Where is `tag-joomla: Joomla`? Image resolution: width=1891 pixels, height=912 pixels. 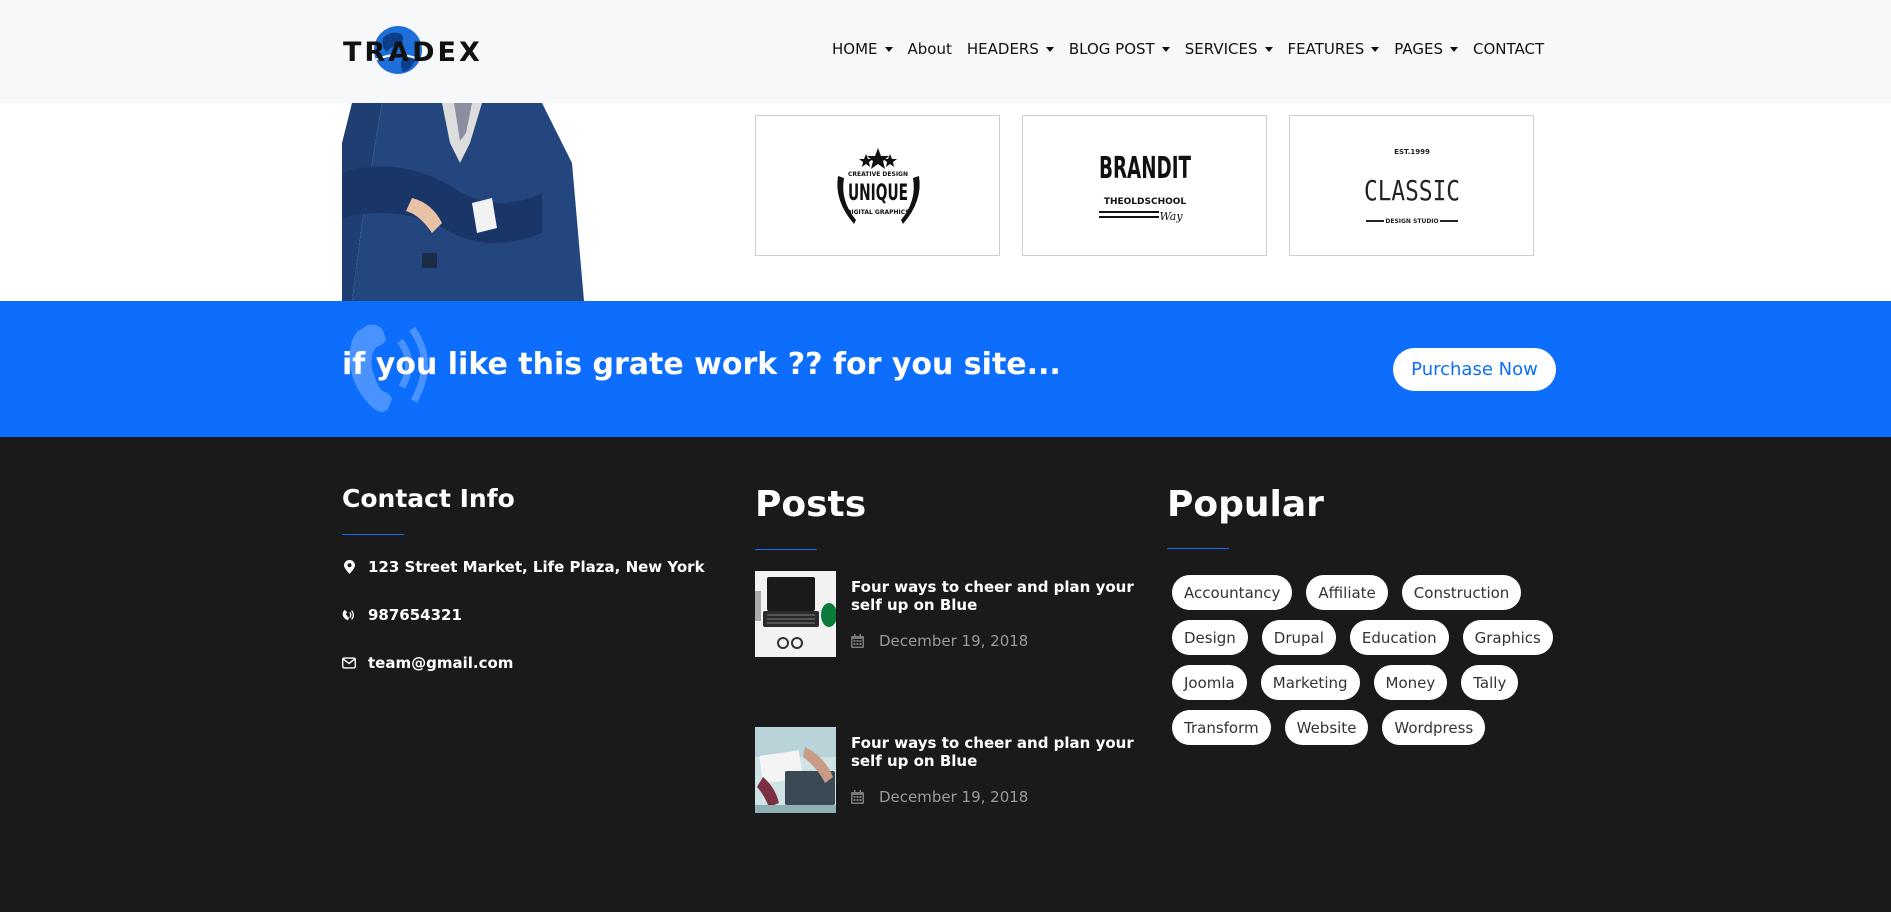
tag-joomla: Joomla is located at coordinates (1209, 682).